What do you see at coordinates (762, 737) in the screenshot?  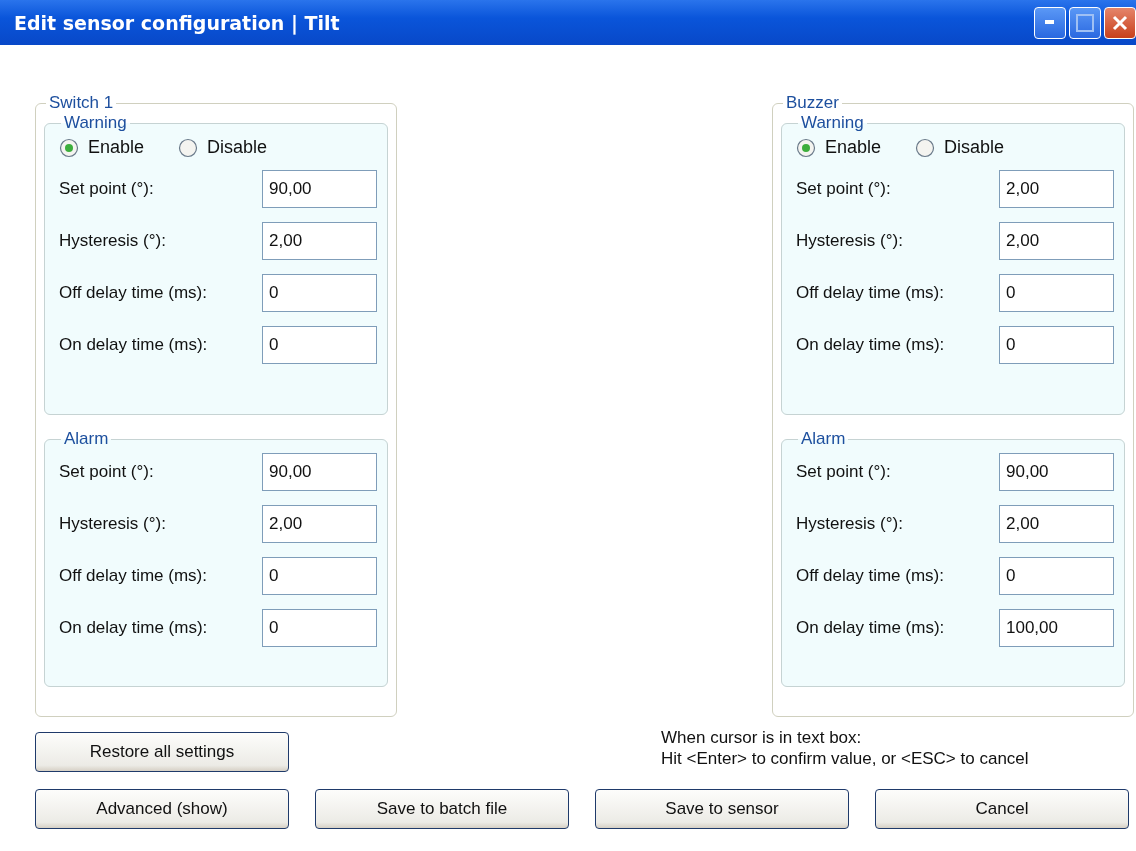 I see `hint-text: When cursor is in text box:` at bounding box center [762, 737].